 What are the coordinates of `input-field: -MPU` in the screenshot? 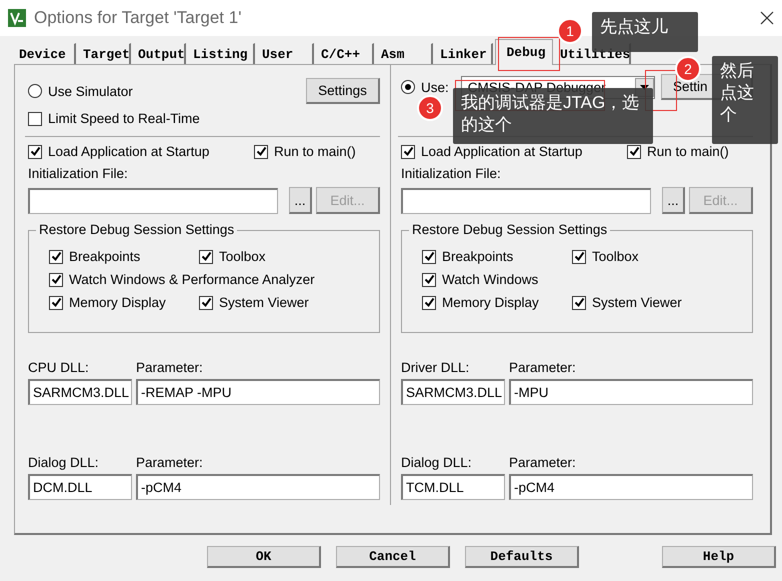 It's located at (631, 392).